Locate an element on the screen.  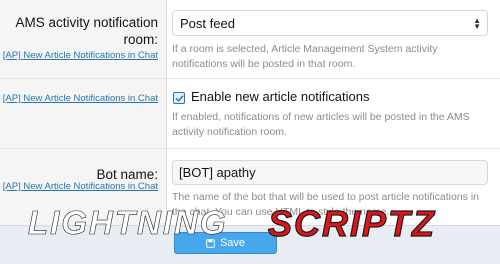
enable-help-link: [AP] New Article Notifications in Chat is located at coordinates (80, 98).